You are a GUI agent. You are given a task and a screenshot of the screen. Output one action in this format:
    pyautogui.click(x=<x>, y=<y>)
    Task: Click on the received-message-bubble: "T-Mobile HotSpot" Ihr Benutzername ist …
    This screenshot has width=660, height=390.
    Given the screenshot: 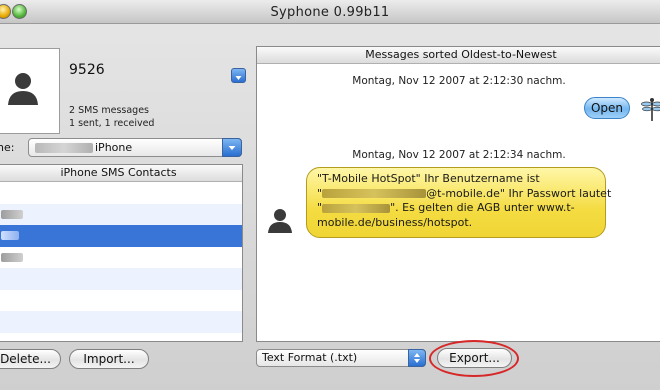 What is the action you would take?
    pyautogui.click(x=458, y=202)
    